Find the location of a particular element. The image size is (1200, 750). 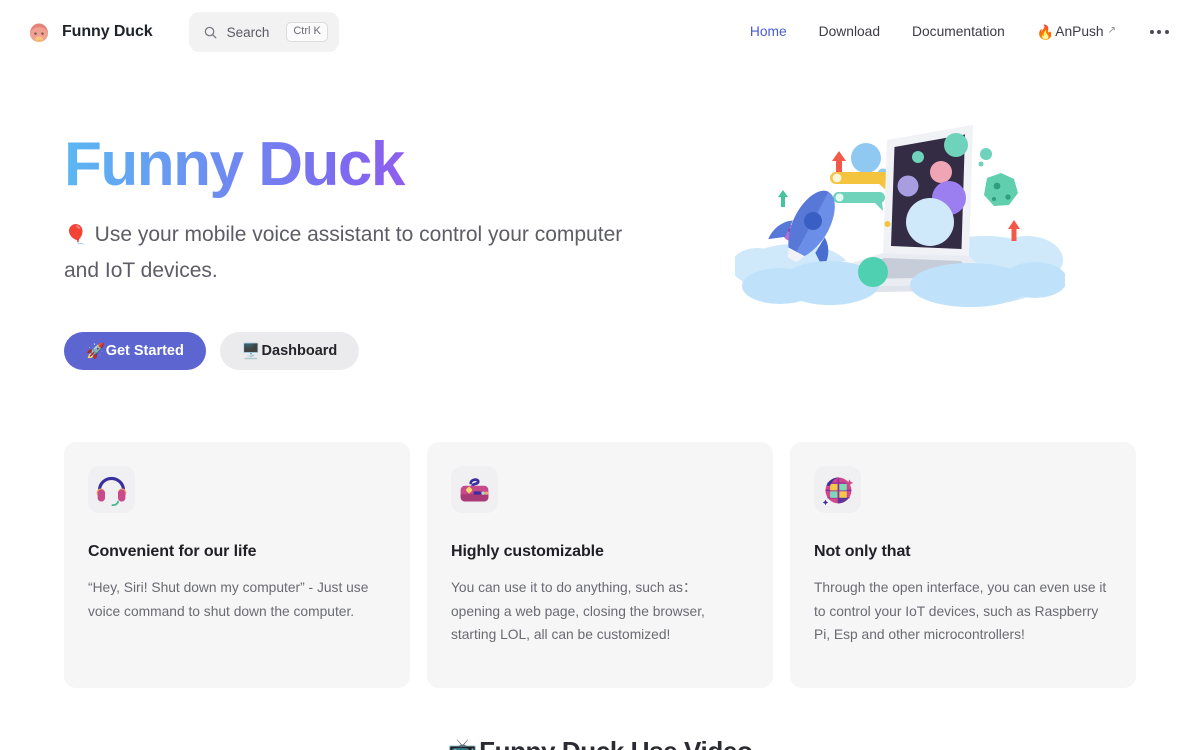

nav-link-documentation: Documentation is located at coordinates (958, 32).